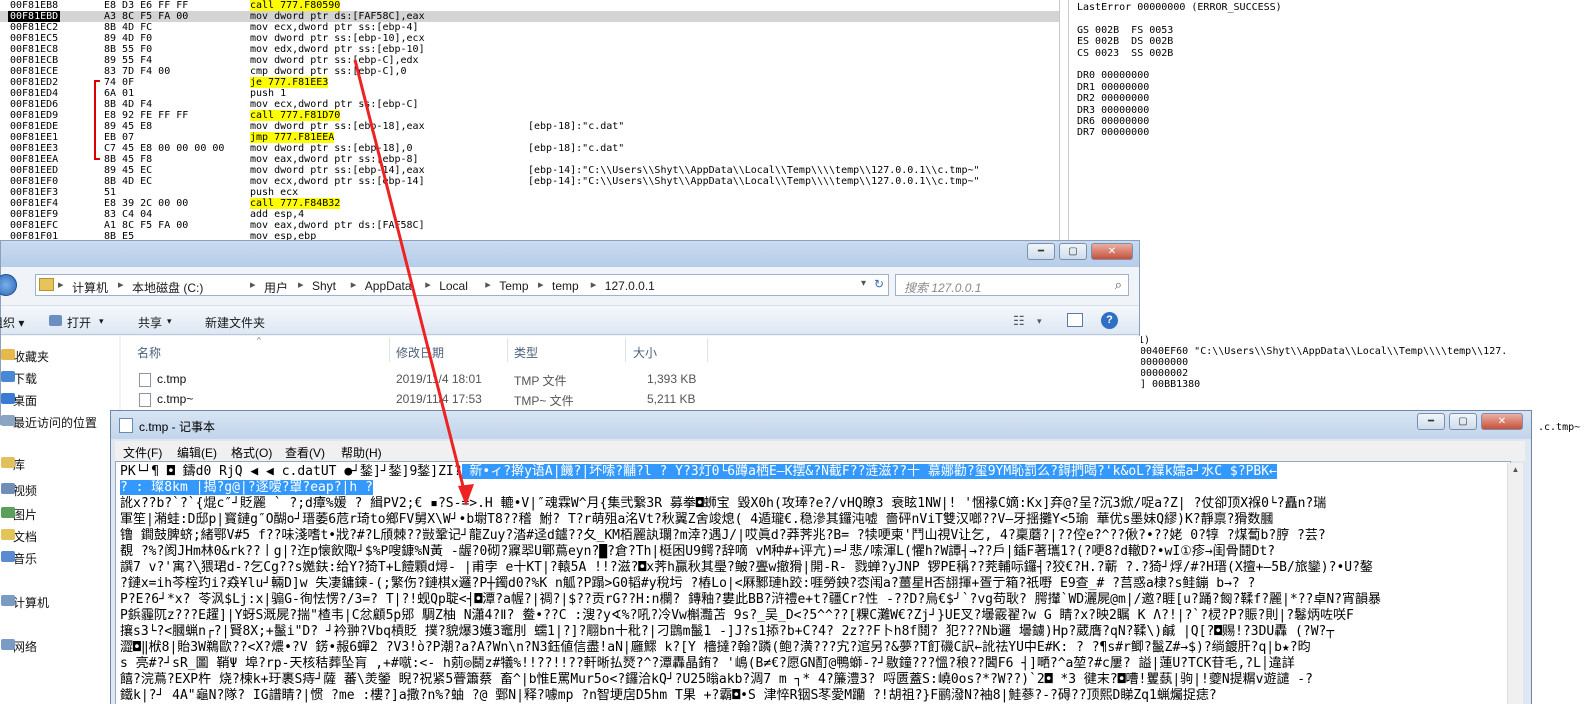  What do you see at coordinates (34, 60) in the screenshot?
I see `disasm-address: 00F81ECB` at bounding box center [34, 60].